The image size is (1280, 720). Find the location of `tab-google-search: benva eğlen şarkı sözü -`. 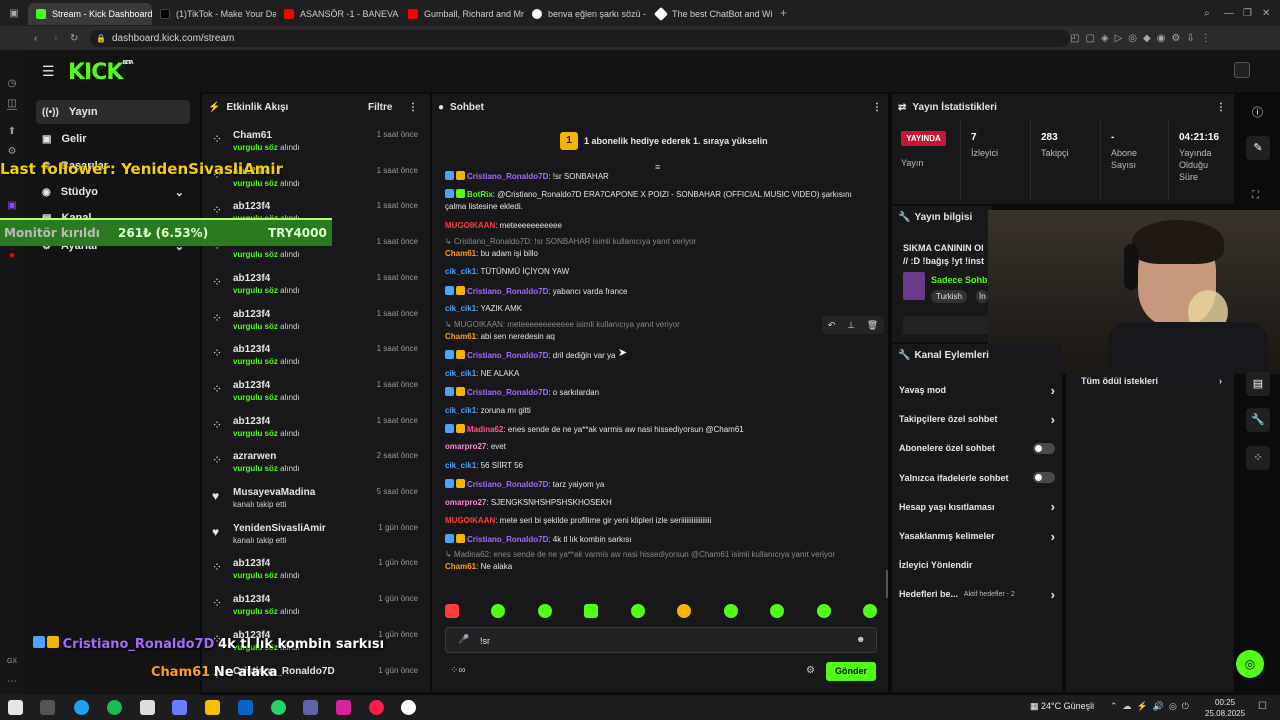

tab-google-search: benva eğlen şarkı sözü - is located at coordinates (586, 14).